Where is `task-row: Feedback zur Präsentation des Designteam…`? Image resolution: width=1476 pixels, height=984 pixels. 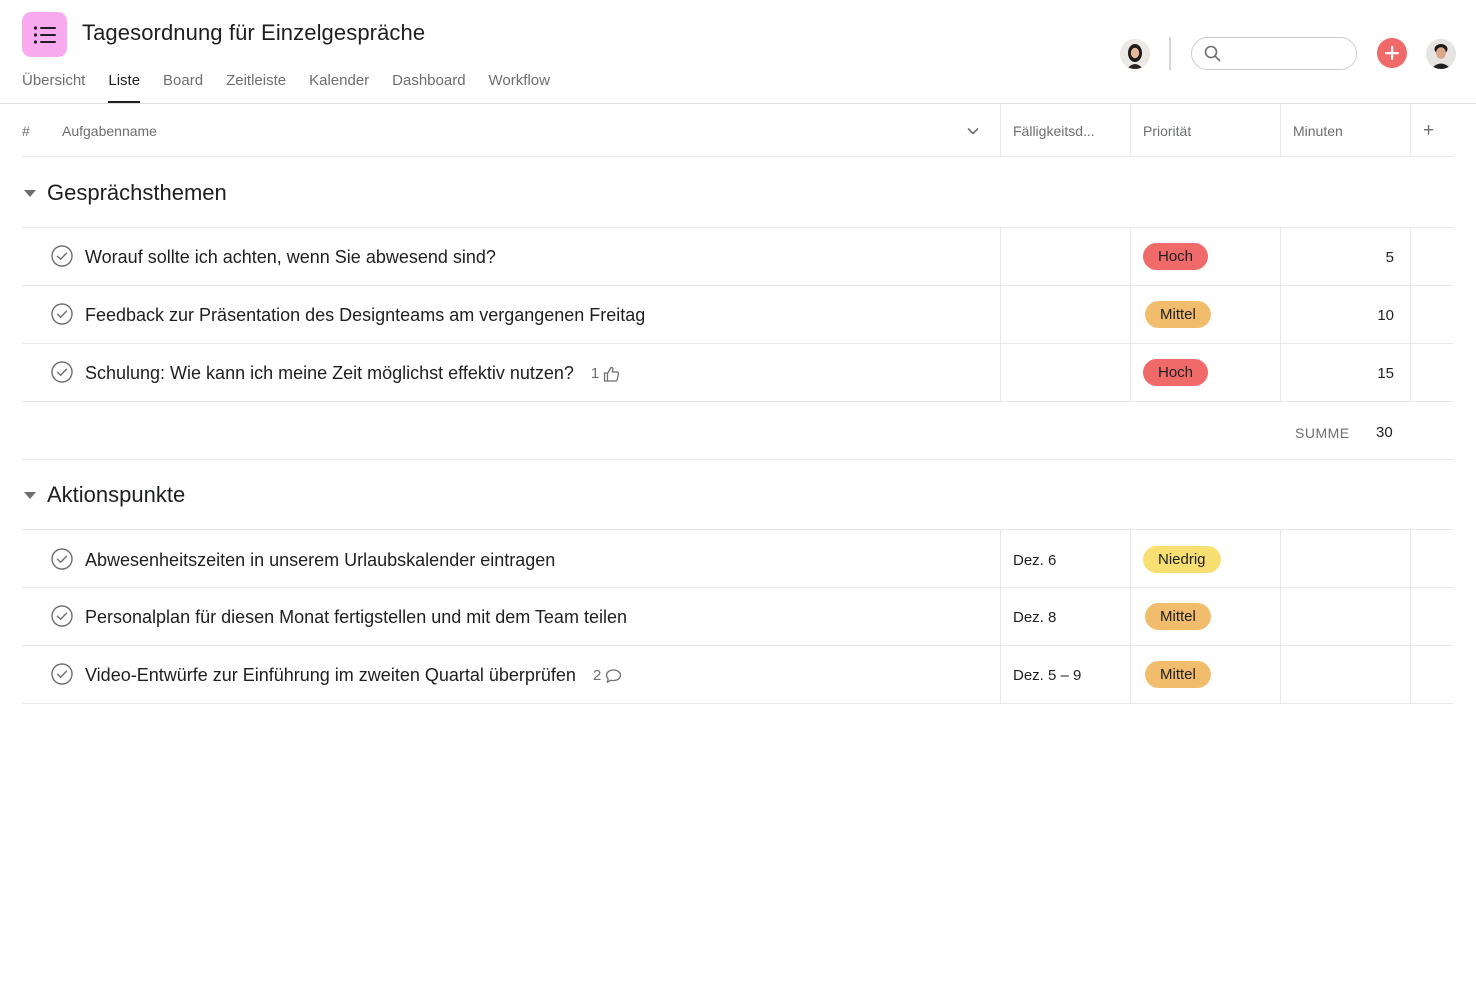 task-row: Feedback zur Präsentation des Designteam… is located at coordinates (737, 315).